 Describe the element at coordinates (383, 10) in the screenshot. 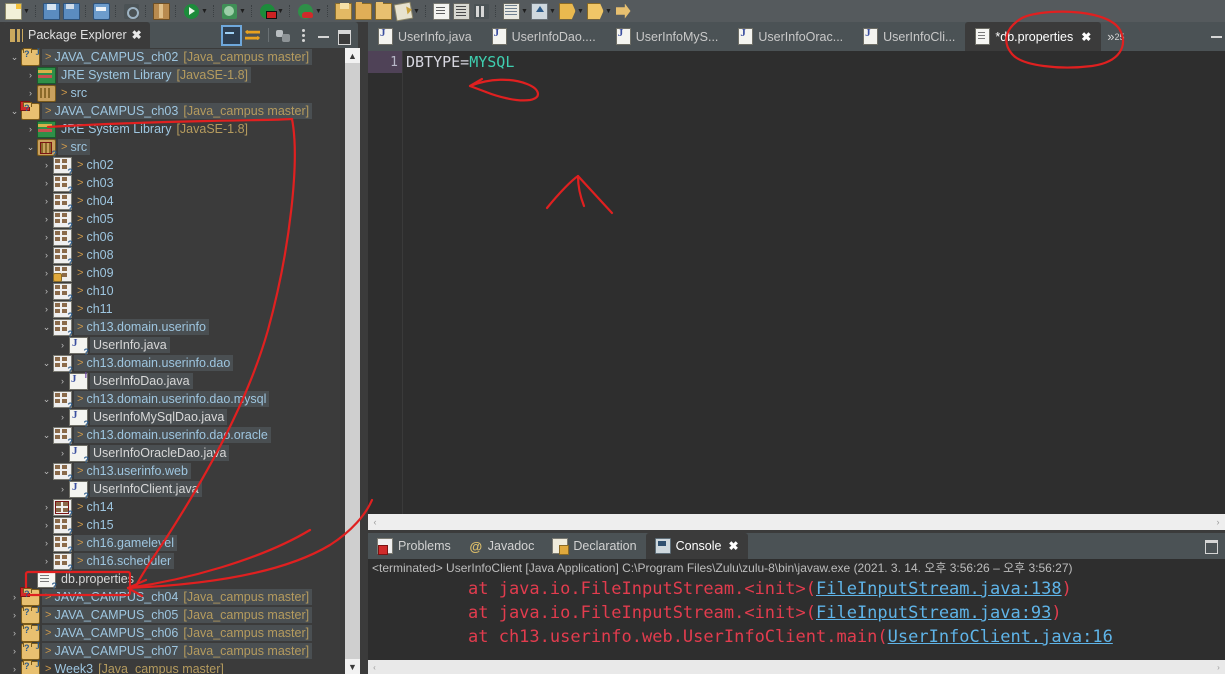

I see `open-resource-button` at that location.